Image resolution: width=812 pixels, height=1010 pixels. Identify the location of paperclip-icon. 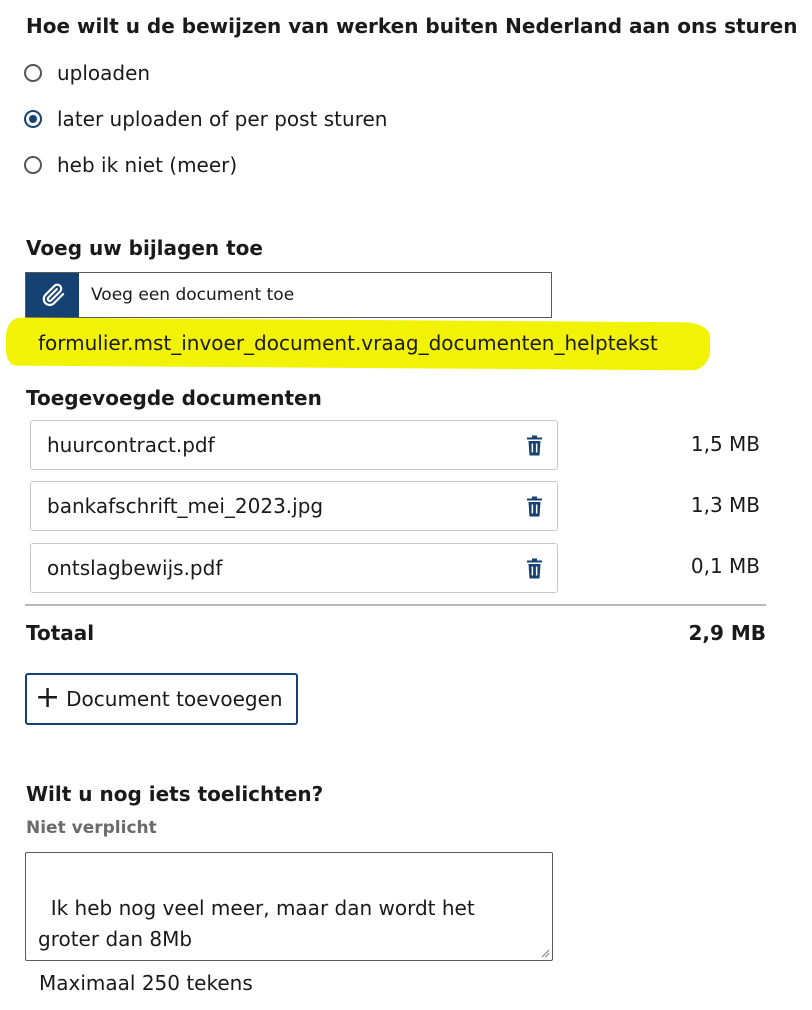
(52, 295).